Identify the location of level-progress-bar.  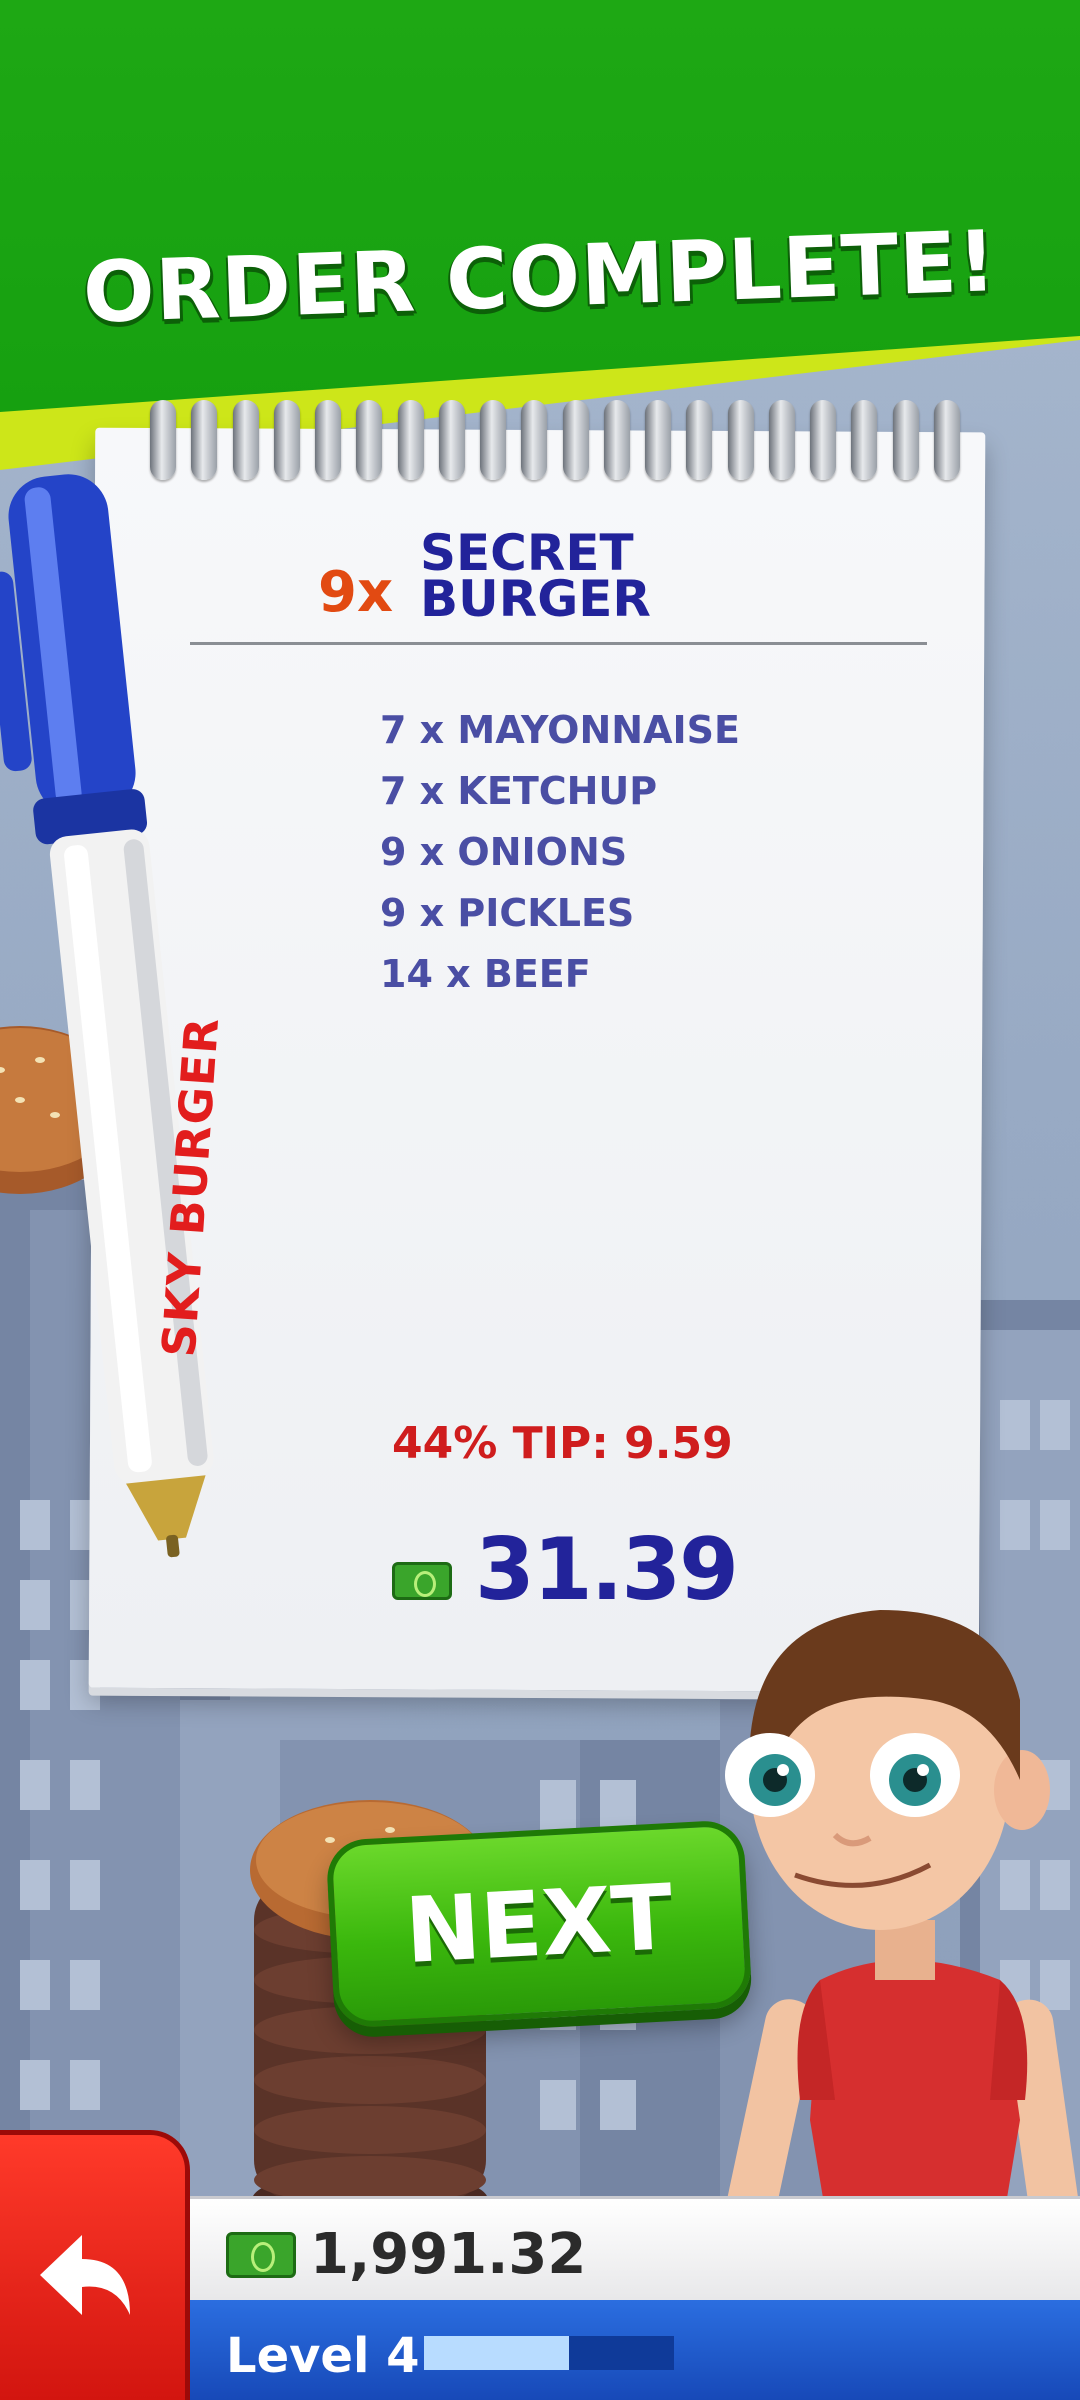
(549, 2353).